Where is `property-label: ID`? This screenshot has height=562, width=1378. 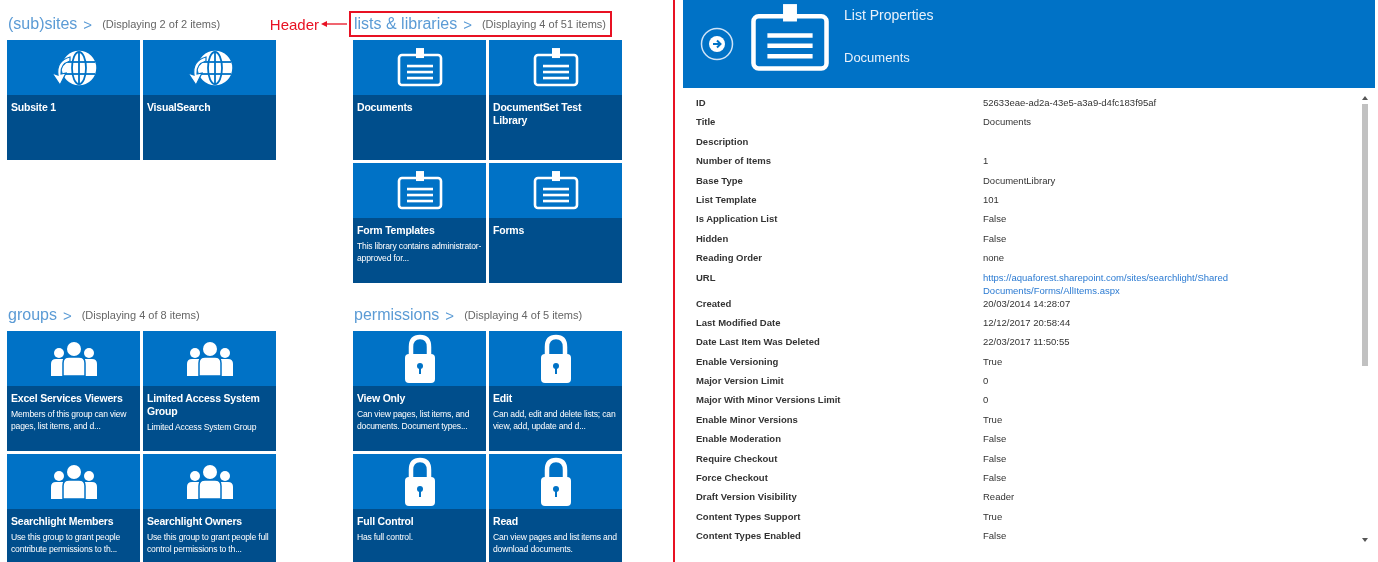 property-label: ID is located at coordinates (701, 103).